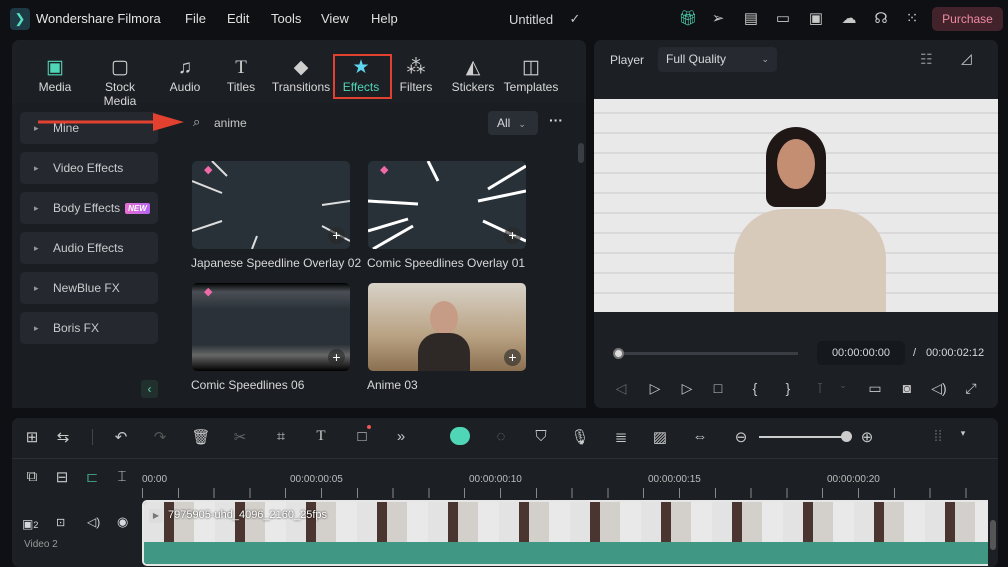 Image resolution: width=1008 pixels, height=567 pixels. I want to click on effect-label: Comic Speedlines 06, so click(248, 385).